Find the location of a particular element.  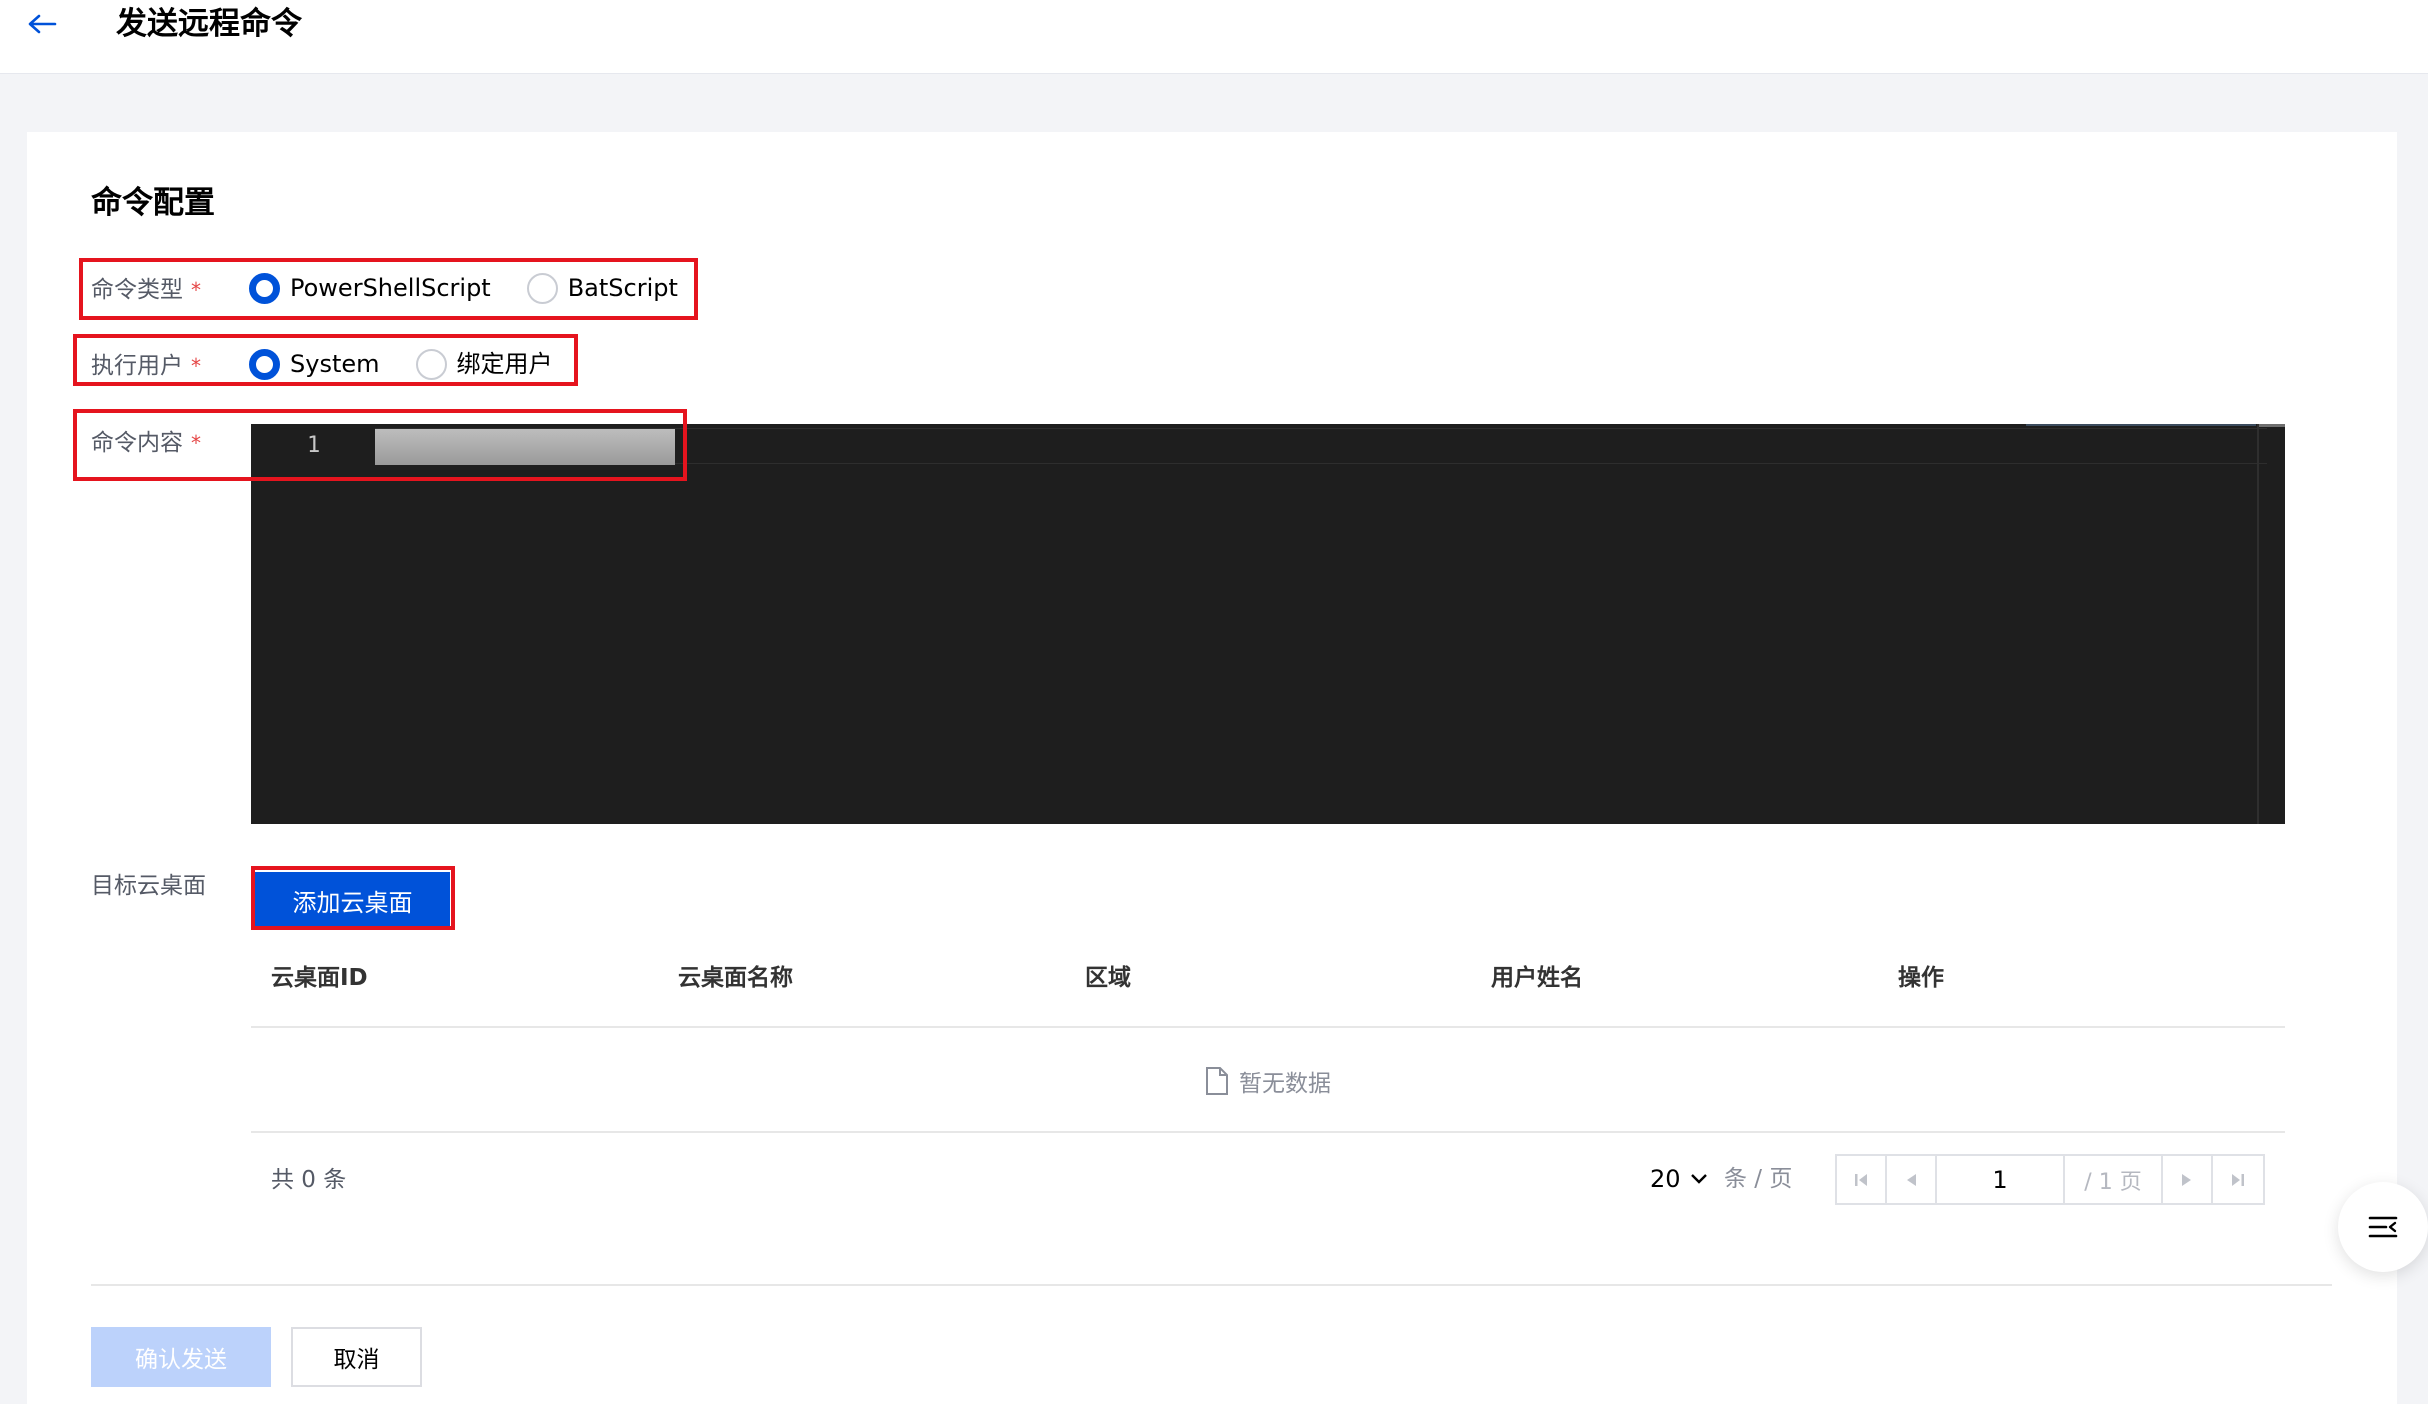

first-page-button is located at coordinates (1862, 1179).